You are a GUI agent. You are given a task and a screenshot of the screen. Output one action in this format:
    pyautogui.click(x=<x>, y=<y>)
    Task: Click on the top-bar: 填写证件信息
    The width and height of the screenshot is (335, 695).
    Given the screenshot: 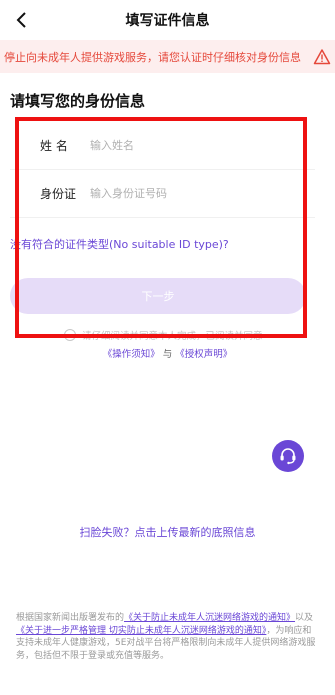 What is the action you would take?
    pyautogui.click(x=167, y=20)
    